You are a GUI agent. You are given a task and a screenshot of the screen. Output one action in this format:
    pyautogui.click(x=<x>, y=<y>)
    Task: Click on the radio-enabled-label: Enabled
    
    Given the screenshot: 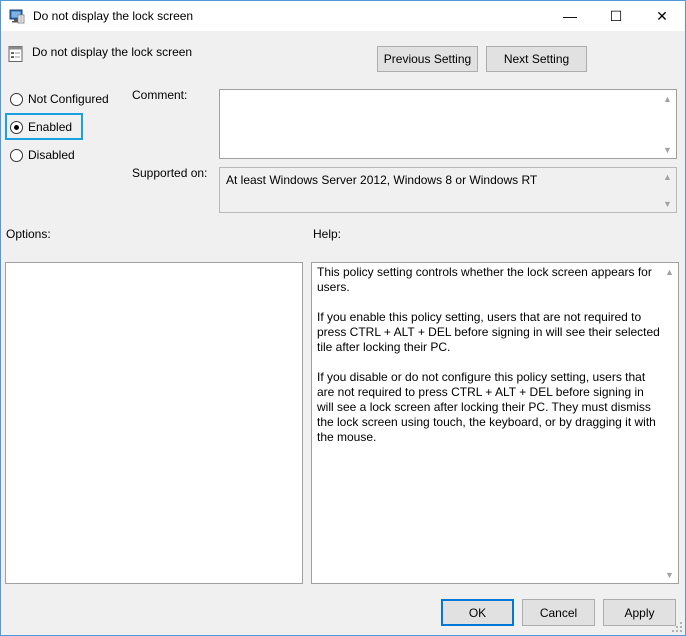 What is the action you would take?
    pyautogui.click(x=50, y=127)
    